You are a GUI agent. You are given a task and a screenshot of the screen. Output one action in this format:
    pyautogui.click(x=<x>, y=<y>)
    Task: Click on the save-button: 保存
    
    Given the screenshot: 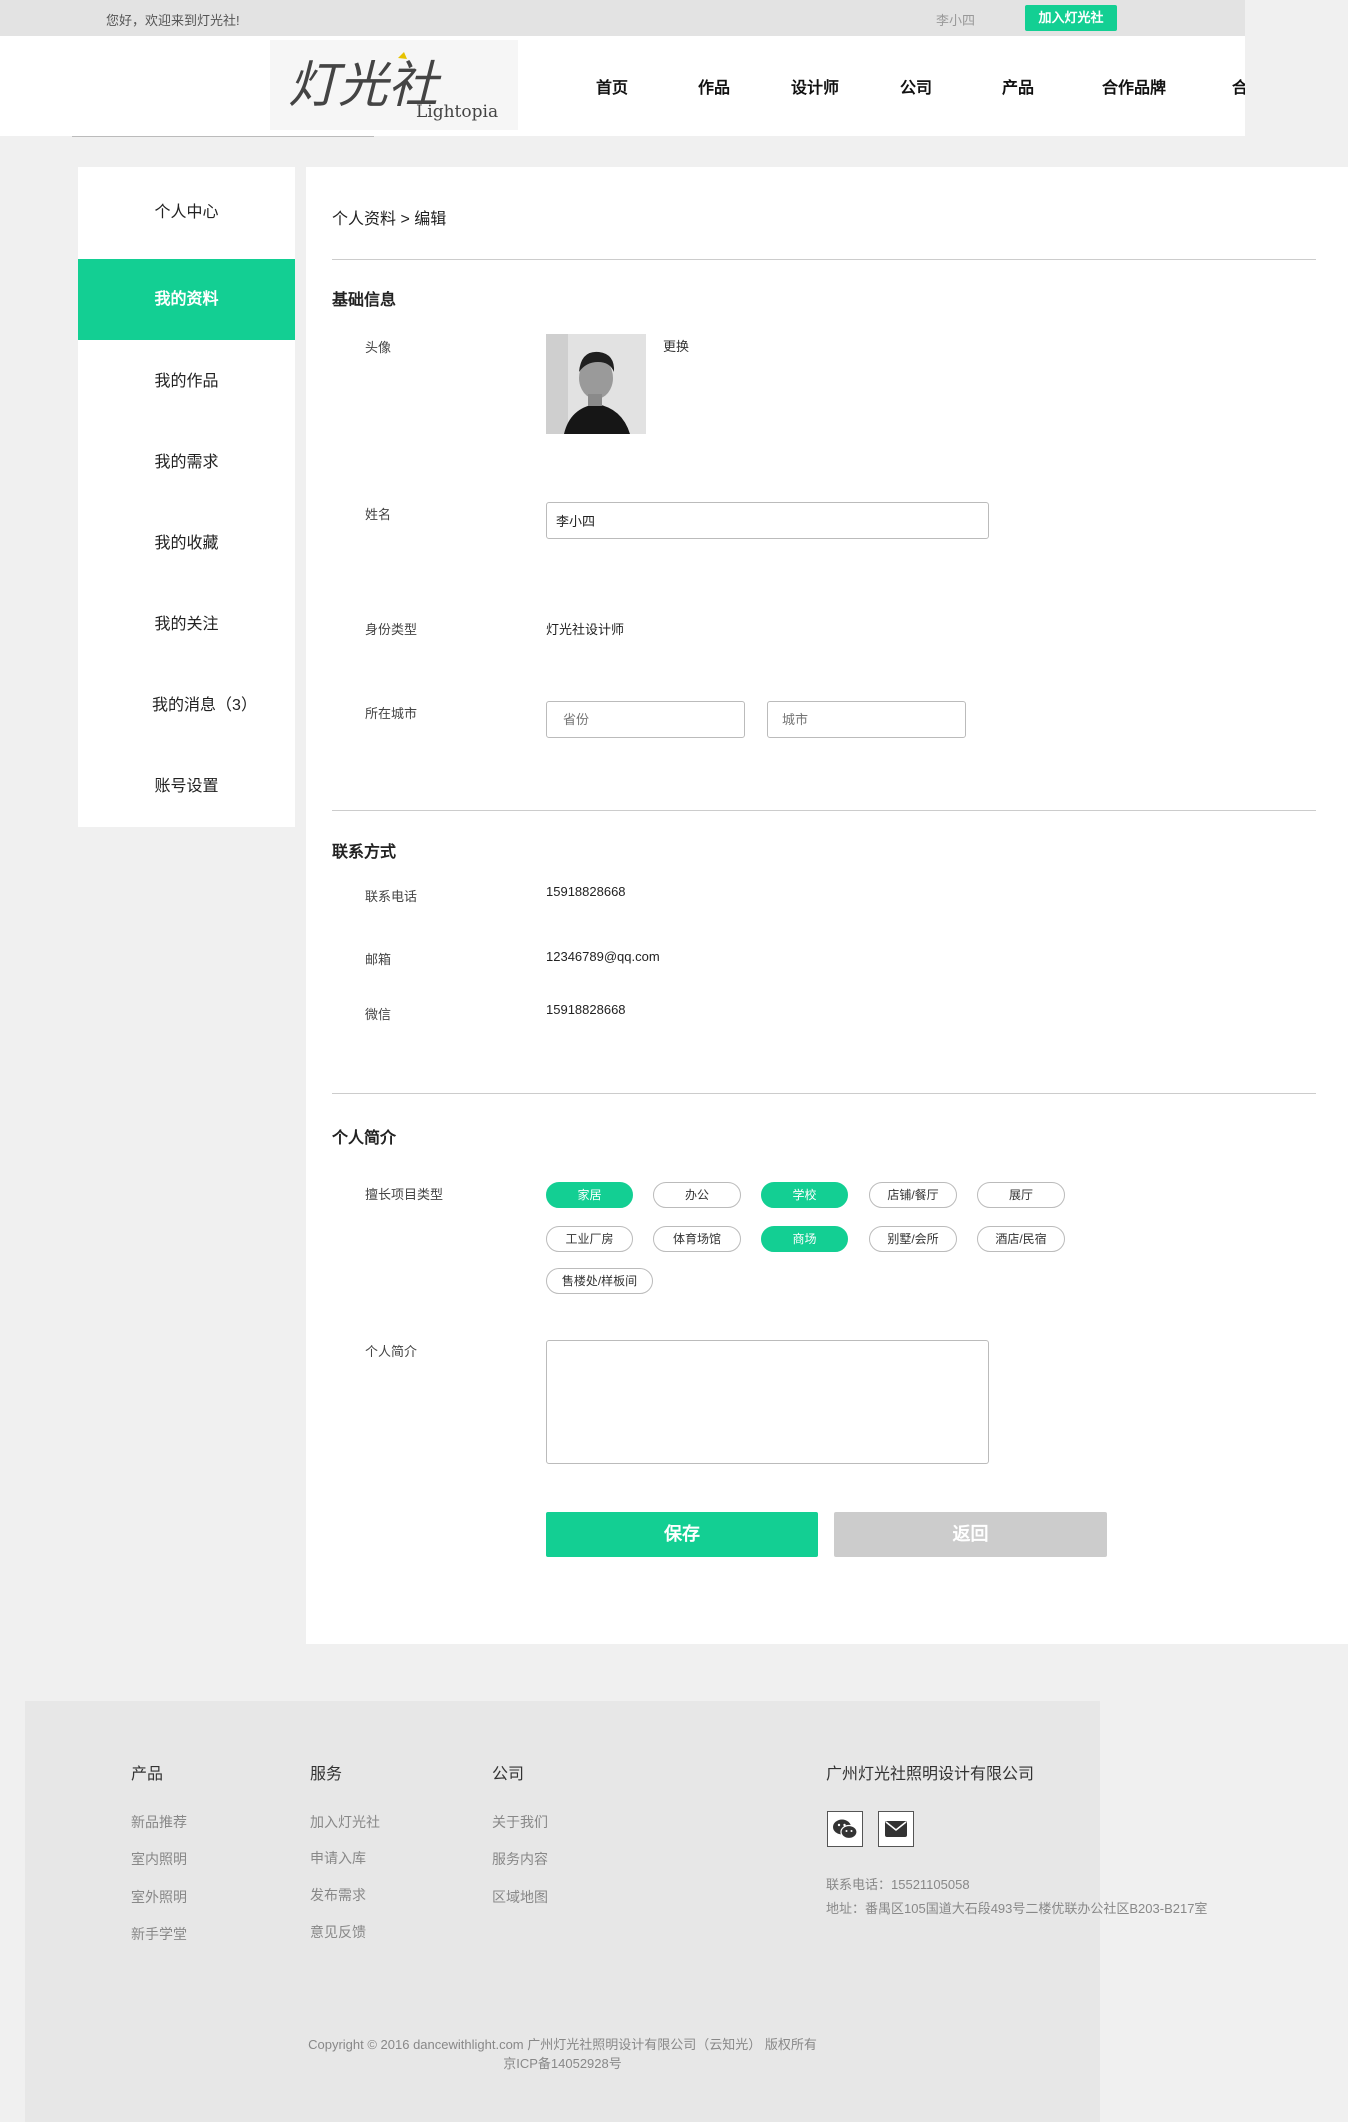 What is the action you would take?
    pyautogui.click(x=682, y=1534)
    